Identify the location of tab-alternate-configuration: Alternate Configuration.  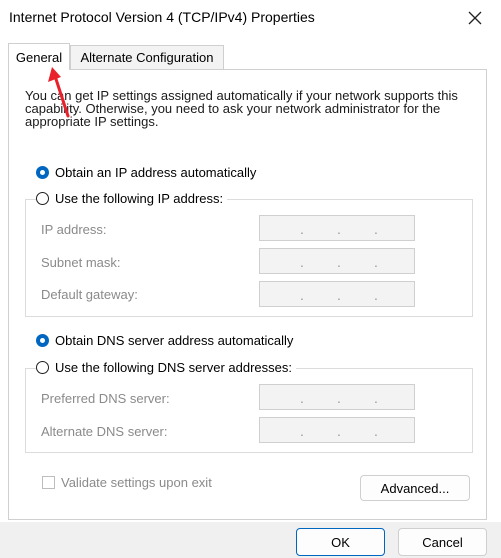
(147, 57).